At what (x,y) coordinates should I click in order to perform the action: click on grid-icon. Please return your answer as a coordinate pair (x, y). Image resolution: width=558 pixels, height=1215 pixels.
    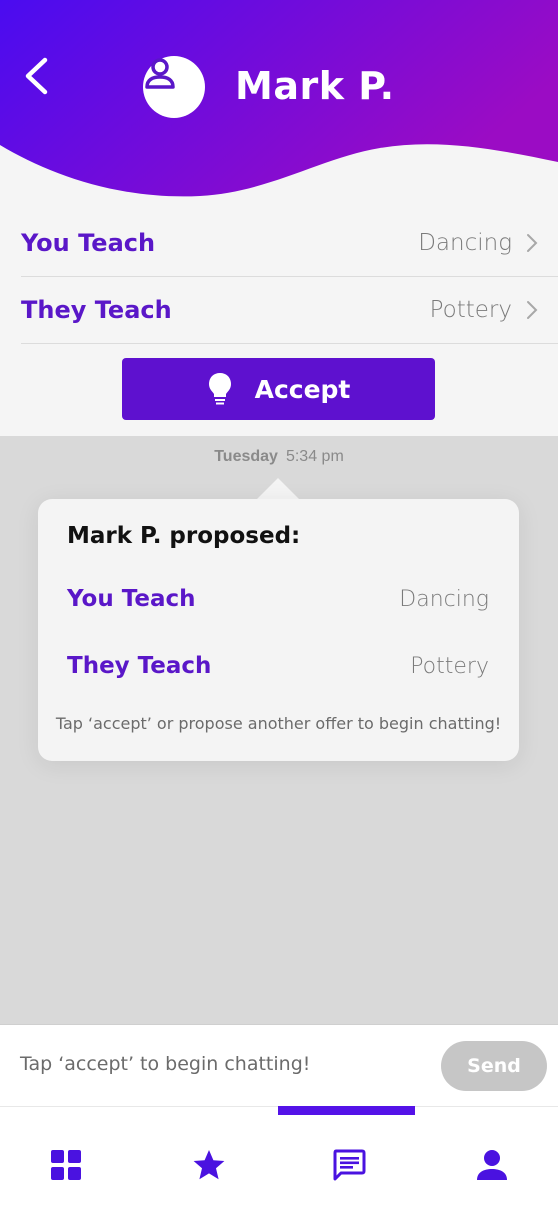
    Looking at the image, I should click on (66, 1165).